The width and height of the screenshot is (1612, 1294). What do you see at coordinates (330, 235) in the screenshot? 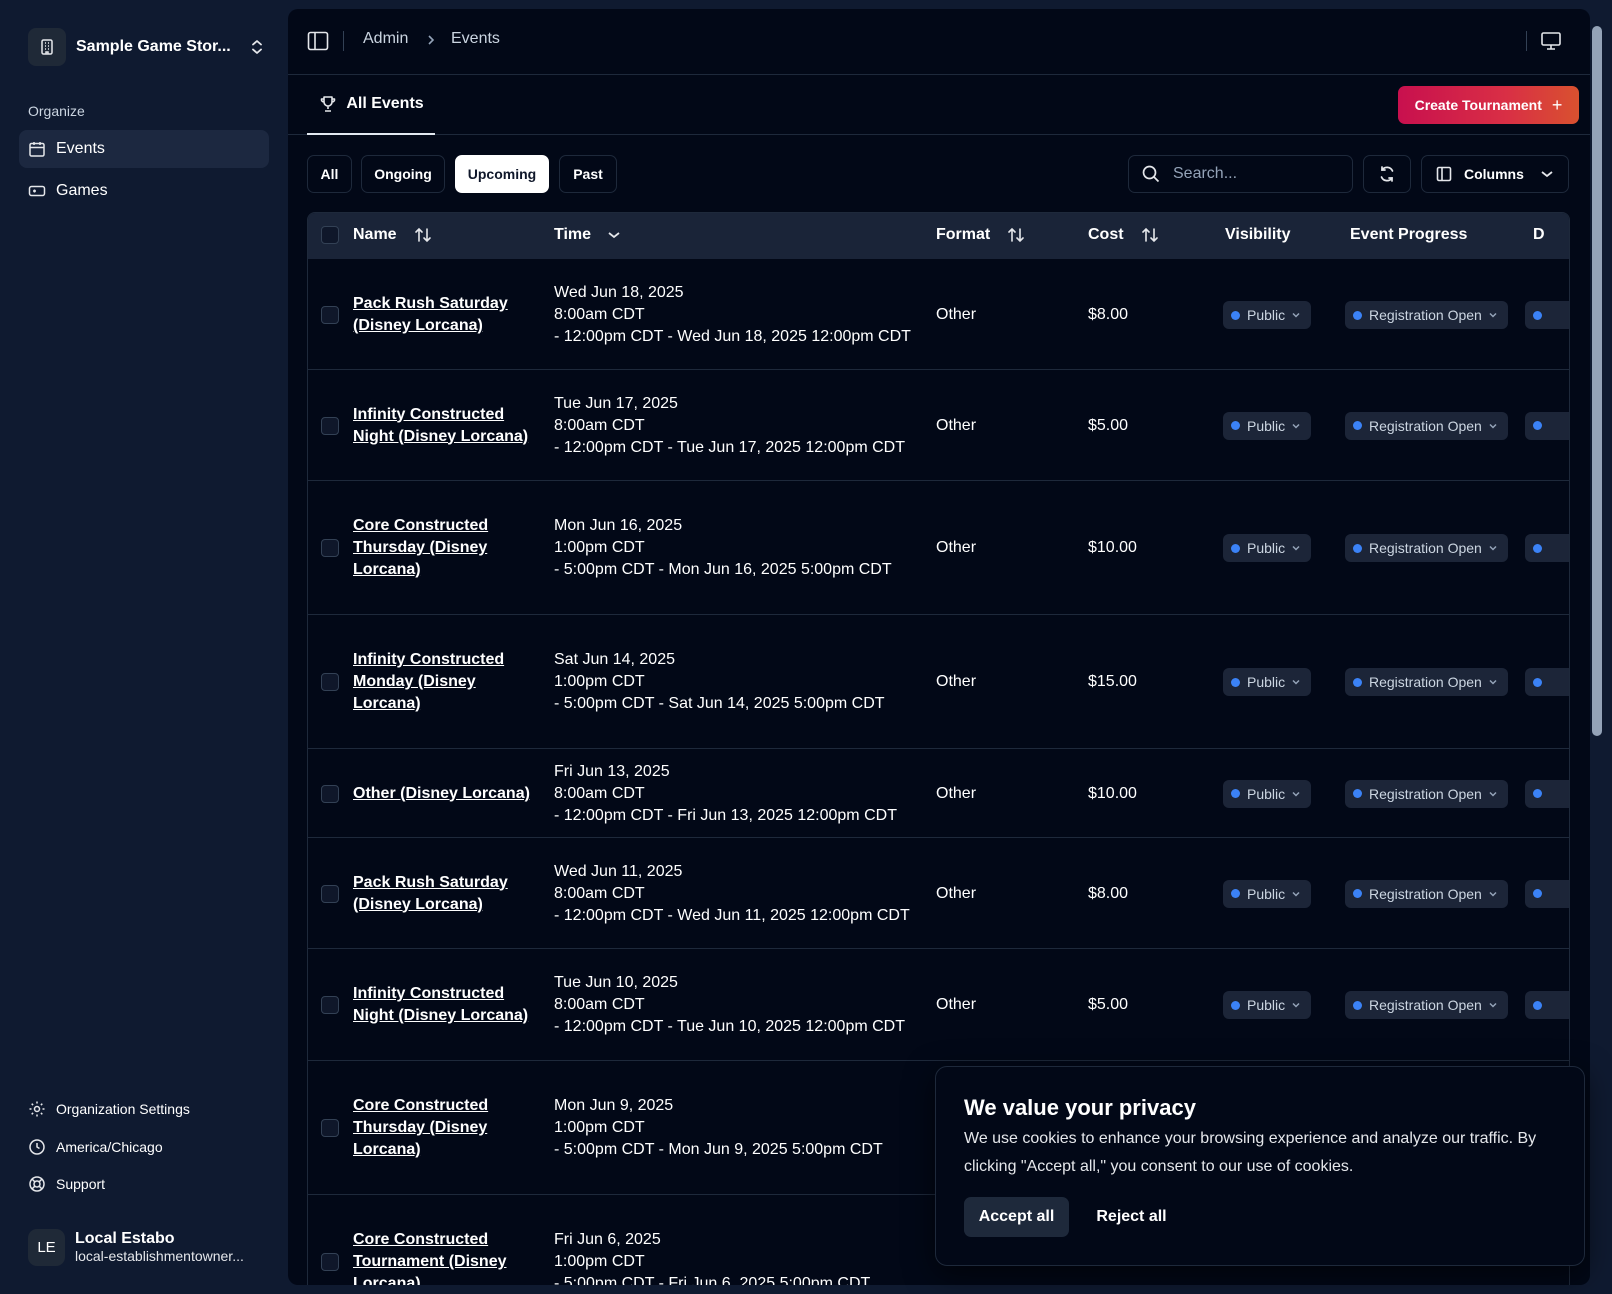
I see `select-all-checkbox` at bounding box center [330, 235].